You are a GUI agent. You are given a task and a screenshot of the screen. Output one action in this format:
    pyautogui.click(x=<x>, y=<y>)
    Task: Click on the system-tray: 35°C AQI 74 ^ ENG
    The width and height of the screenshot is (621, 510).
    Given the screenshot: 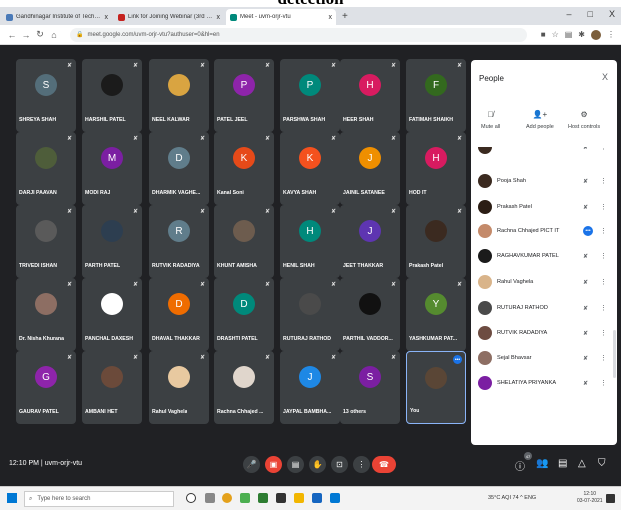 What is the action you would take?
    pyautogui.click(x=512, y=498)
    